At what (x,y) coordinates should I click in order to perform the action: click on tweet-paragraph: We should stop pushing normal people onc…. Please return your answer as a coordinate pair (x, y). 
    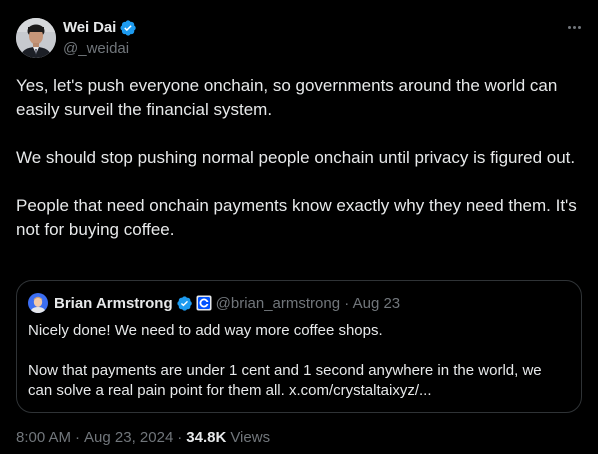
    Looking at the image, I should click on (296, 157).